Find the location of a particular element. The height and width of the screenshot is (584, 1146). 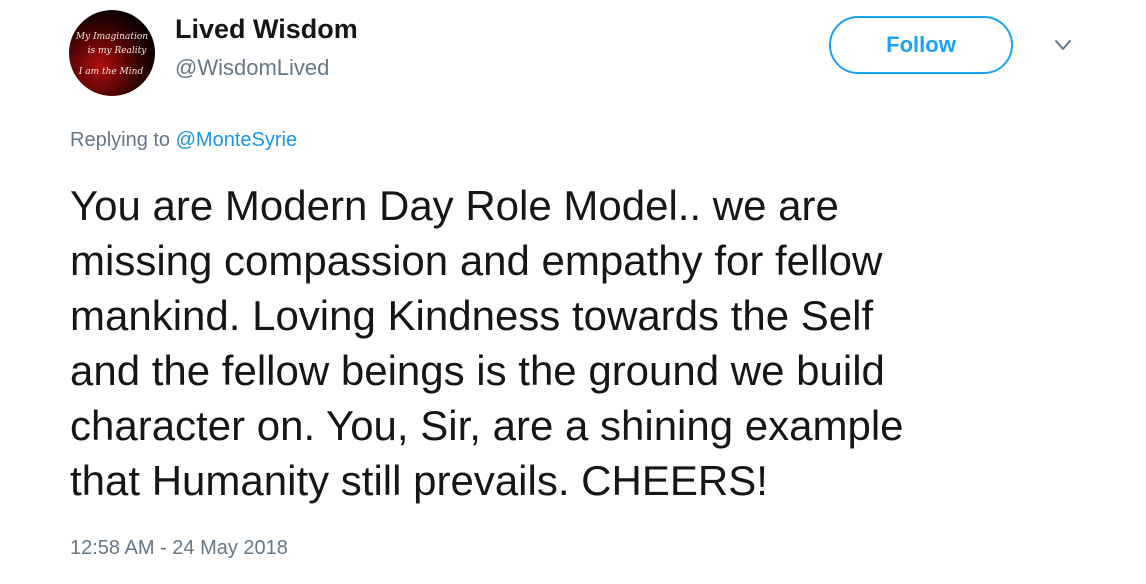

chevron-down-icon is located at coordinates (1063, 45).